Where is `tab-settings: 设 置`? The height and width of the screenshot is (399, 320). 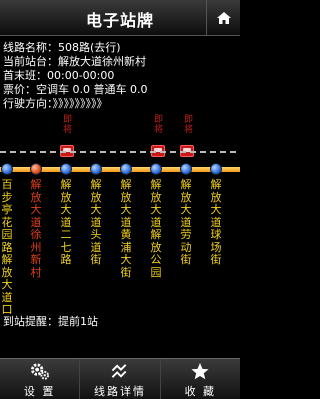 tab-settings: 设 置 is located at coordinates (40, 379).